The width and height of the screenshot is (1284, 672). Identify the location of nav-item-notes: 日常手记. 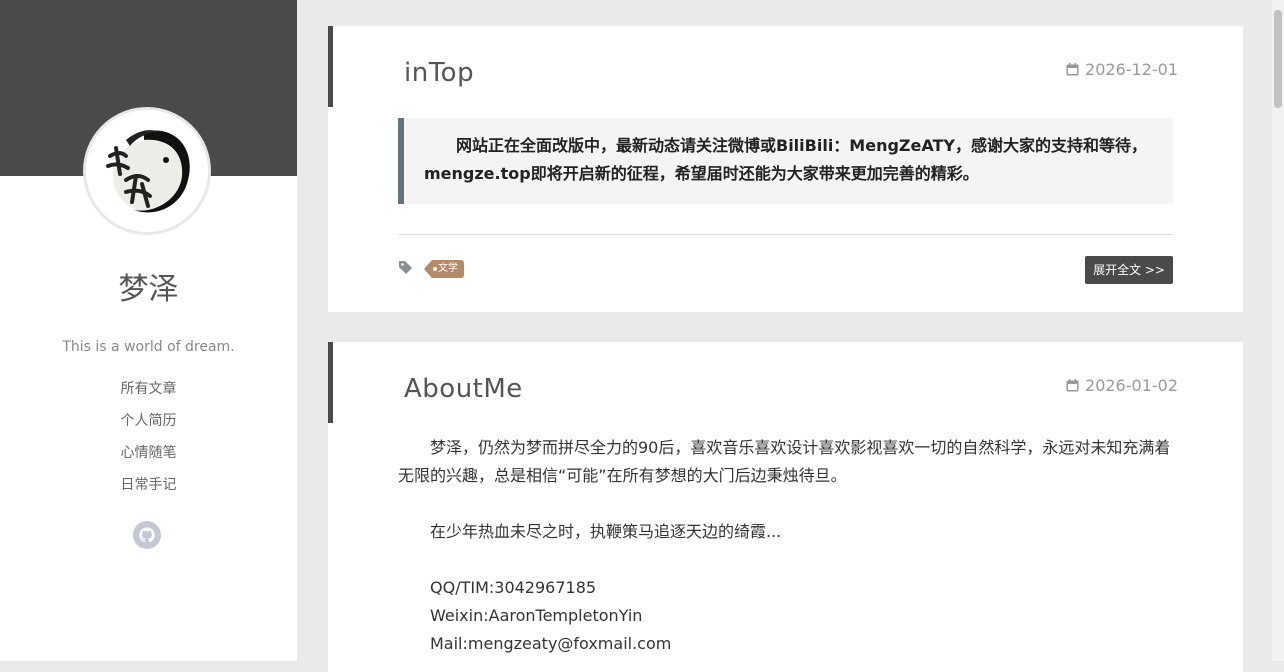
(148, 490).